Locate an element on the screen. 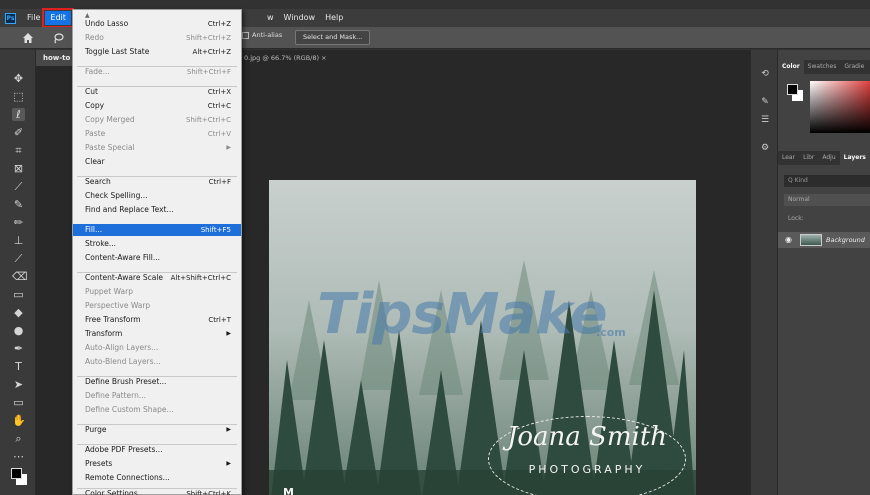 Image resolution: width=870 pixels, height=495 pixels. menu-item-paste: Paste Ctrl+V is located at coordinates (157, 134).